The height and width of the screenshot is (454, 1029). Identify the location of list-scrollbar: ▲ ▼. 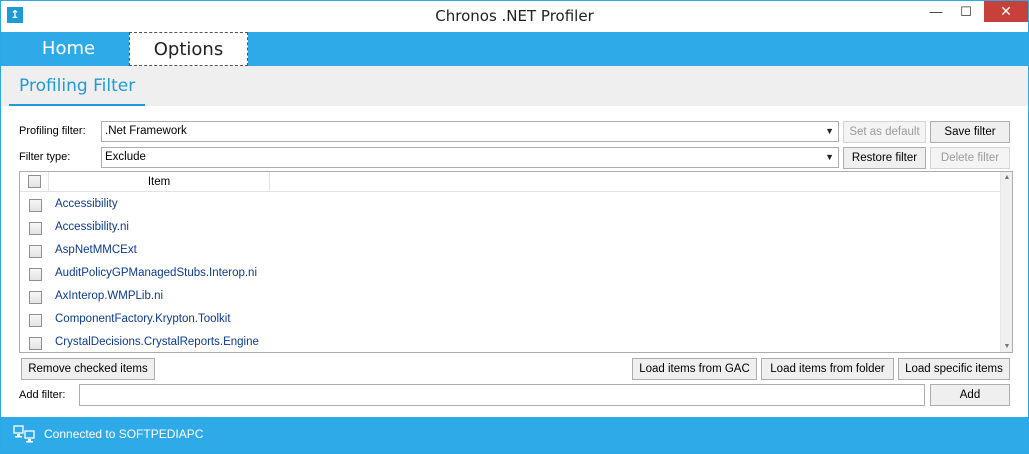
(1006, 262).